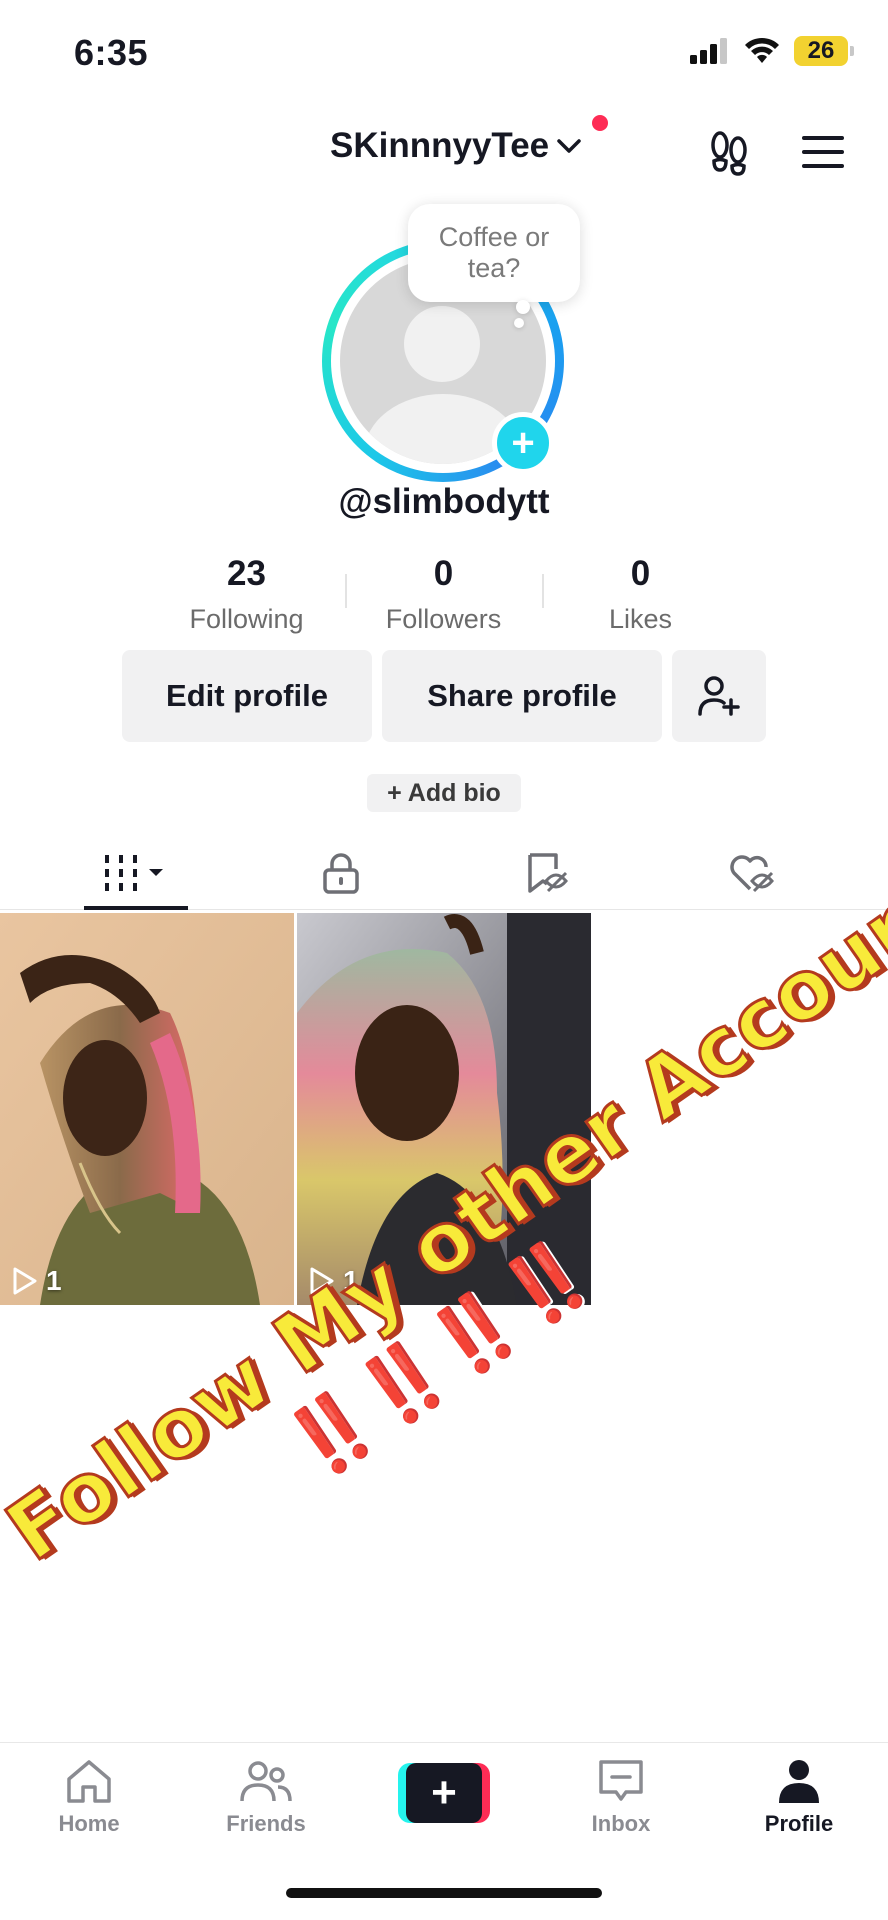  I want to click on status-bar: 6:35 26, so click(444, 50).